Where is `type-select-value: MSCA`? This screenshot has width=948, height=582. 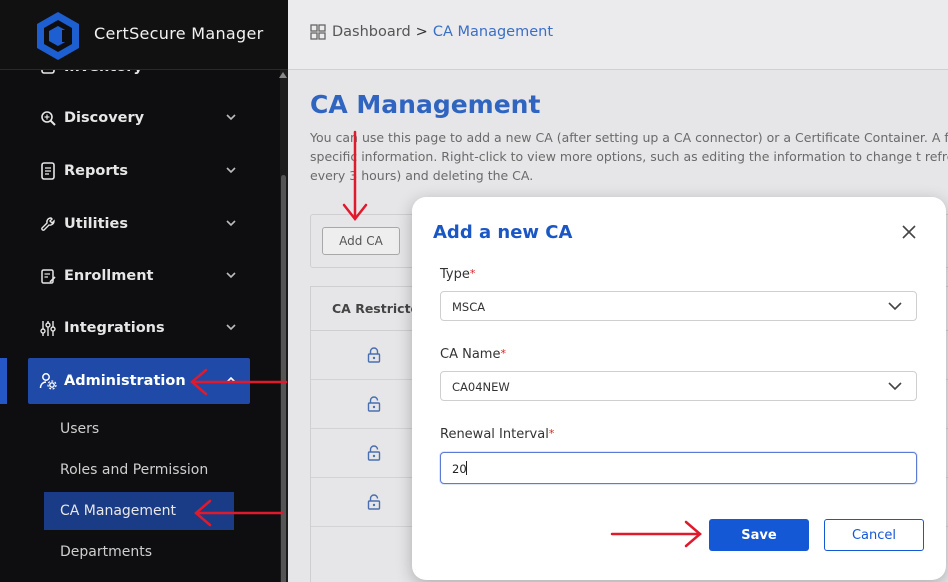
type-select-value: MSCA is located at coordinates (469, 307).